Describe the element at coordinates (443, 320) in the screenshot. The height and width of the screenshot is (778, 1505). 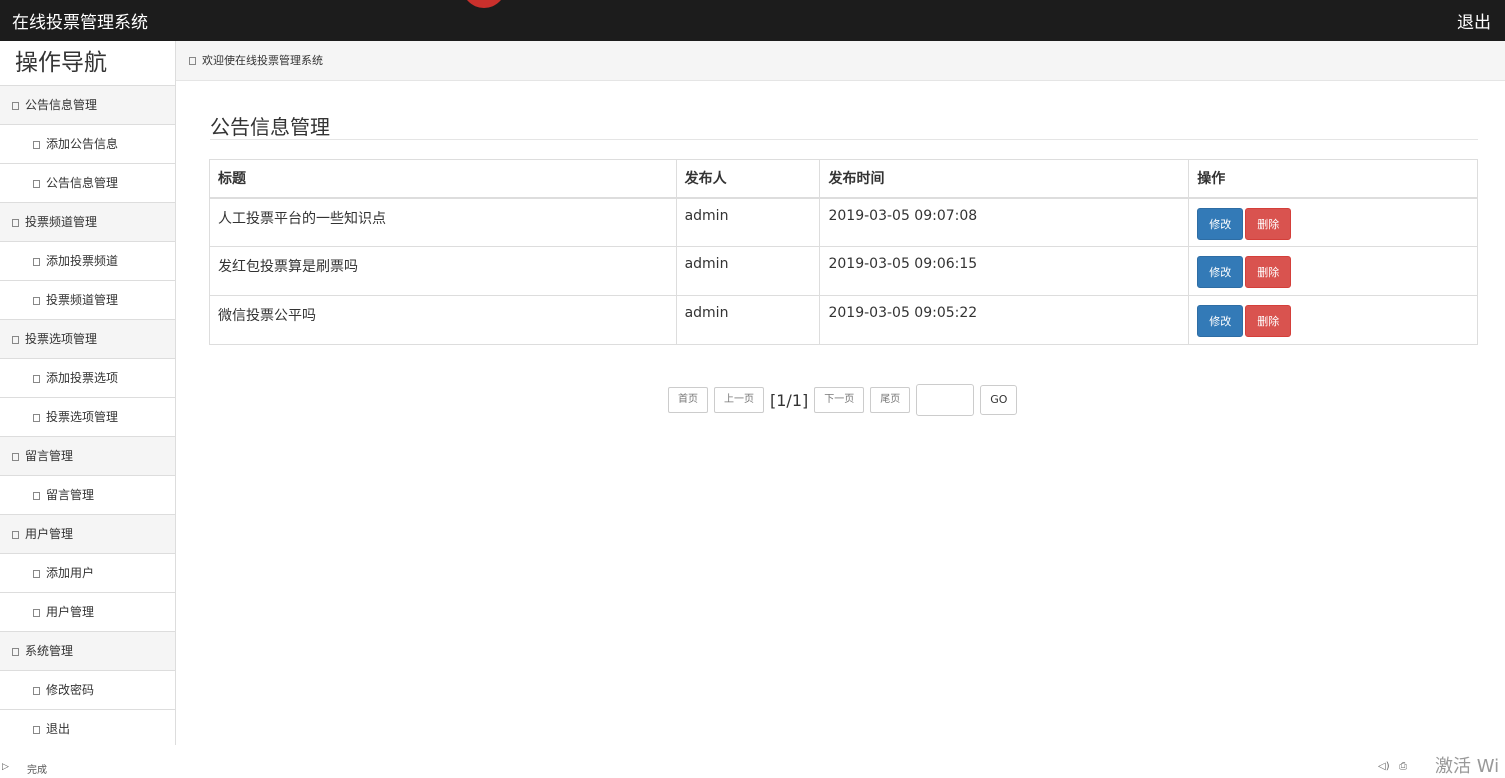
I see `cell-title: 微信投票公平吗` at that location.